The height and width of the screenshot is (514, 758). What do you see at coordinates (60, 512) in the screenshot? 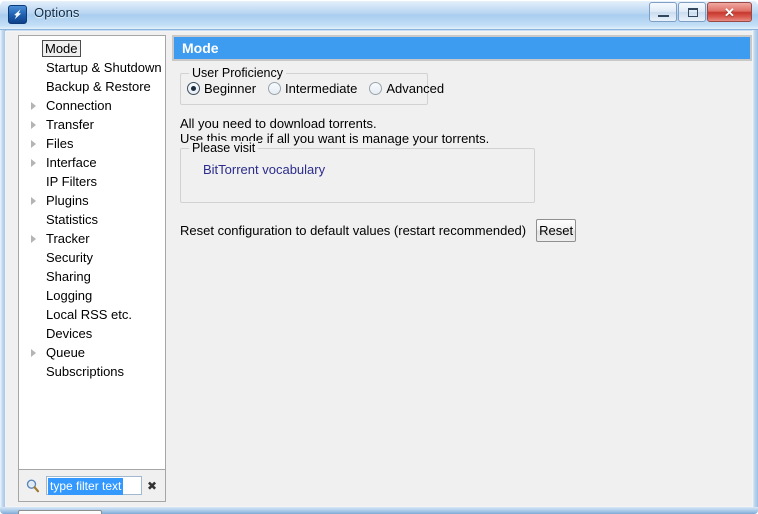
I see `save-button: Save` at bounding box center [60, 512].